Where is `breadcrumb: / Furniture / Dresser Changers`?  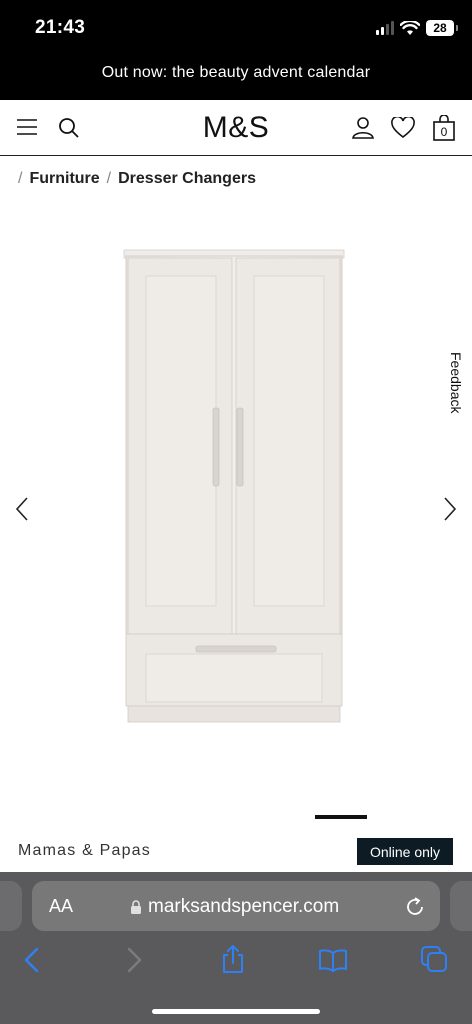 breadcrumb: / Furniture / Dresser Changers is located at coordinates (137, 179).